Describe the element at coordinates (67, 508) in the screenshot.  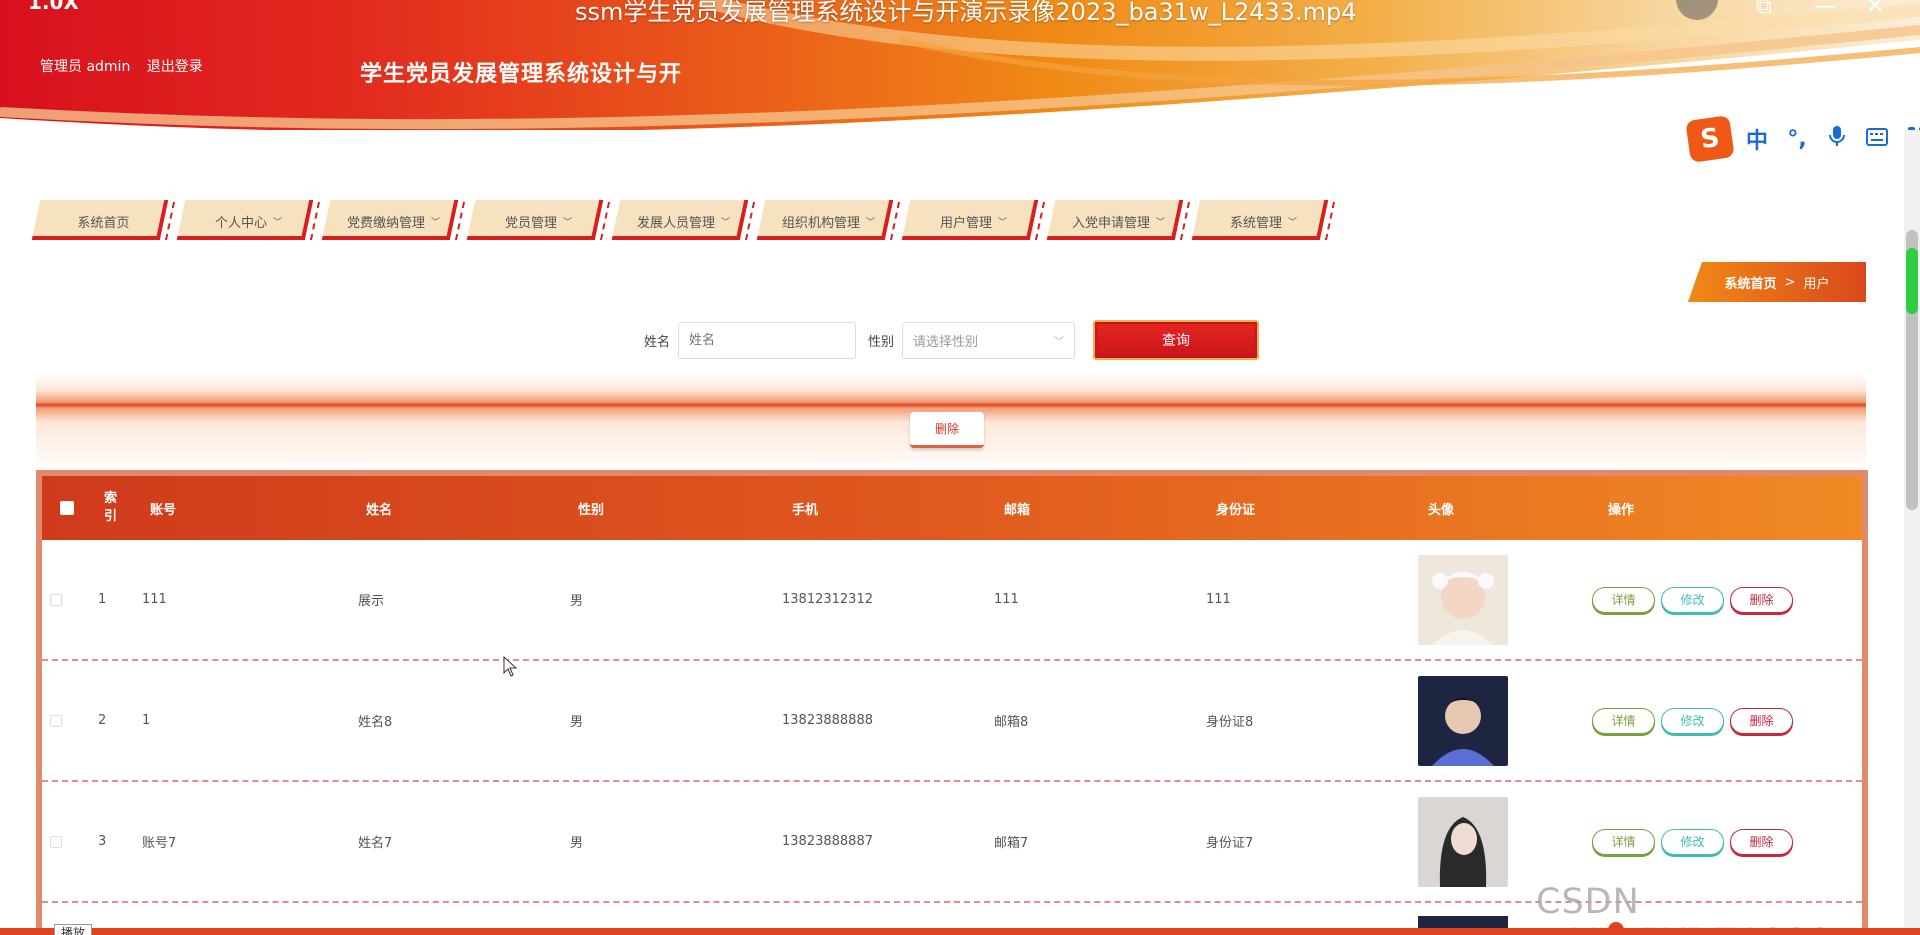
I see `select-all-checkbox` at that location.